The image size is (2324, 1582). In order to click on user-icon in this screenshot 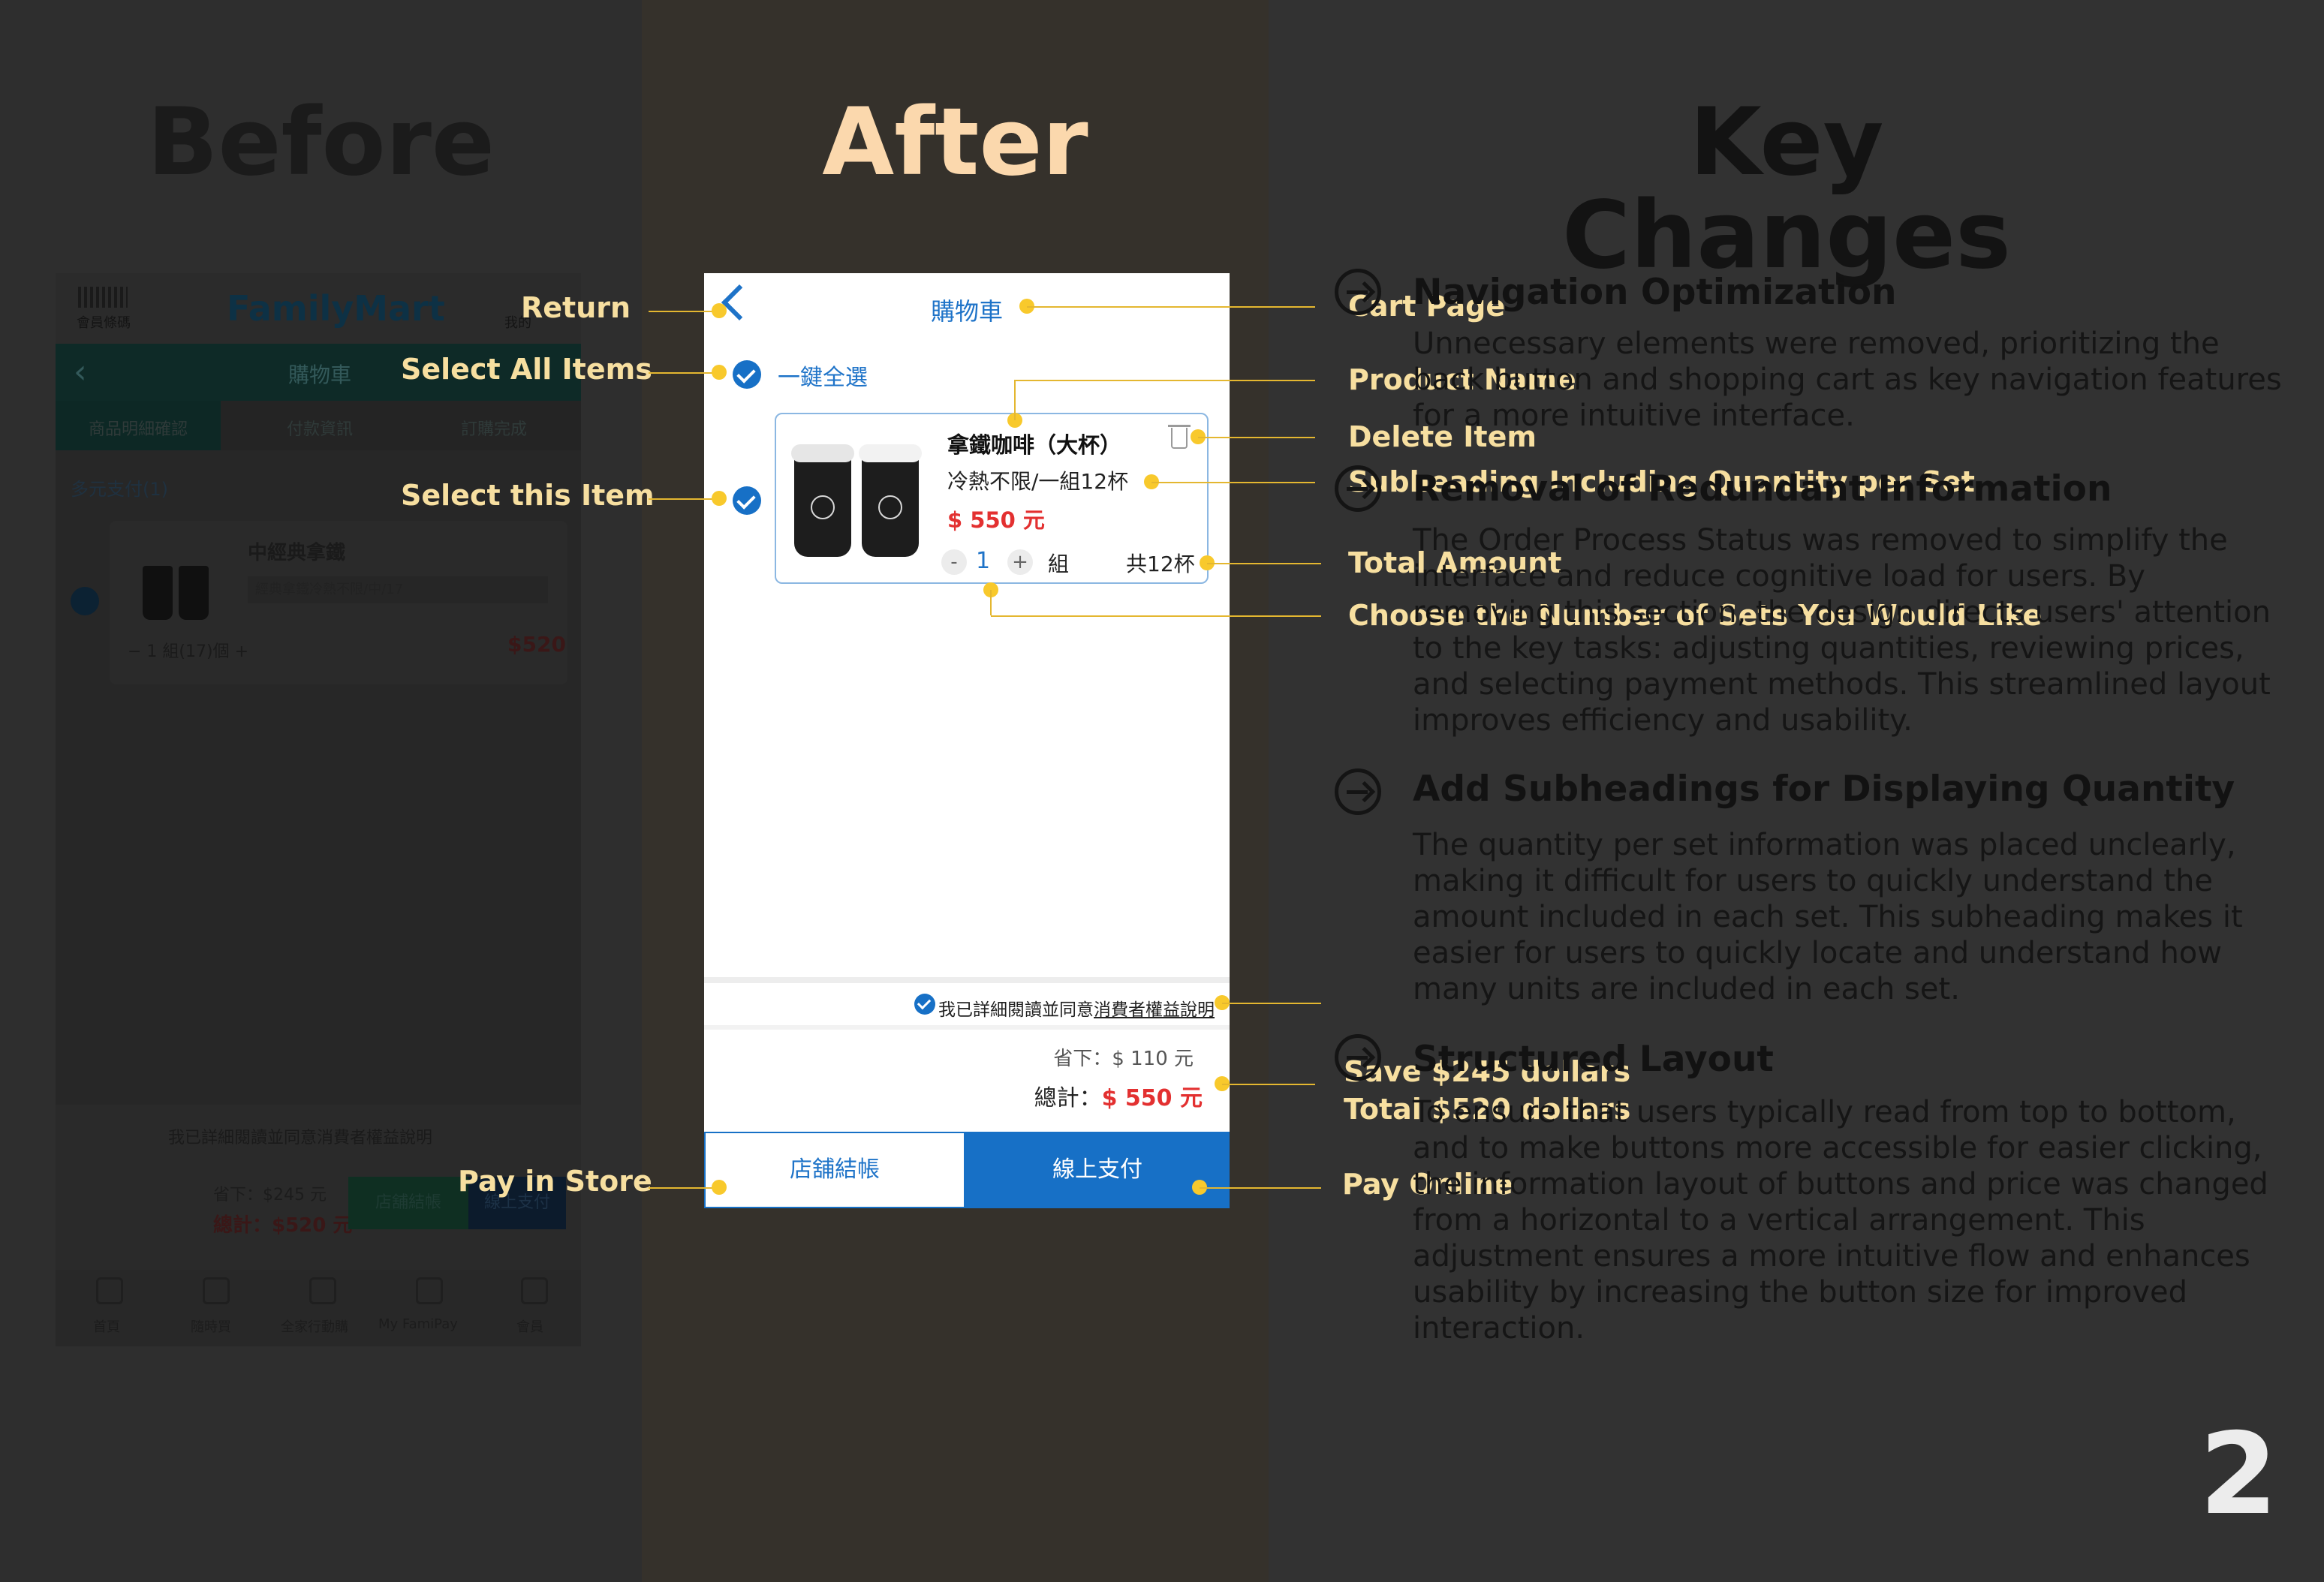, I will do `click(534, 1291)`.